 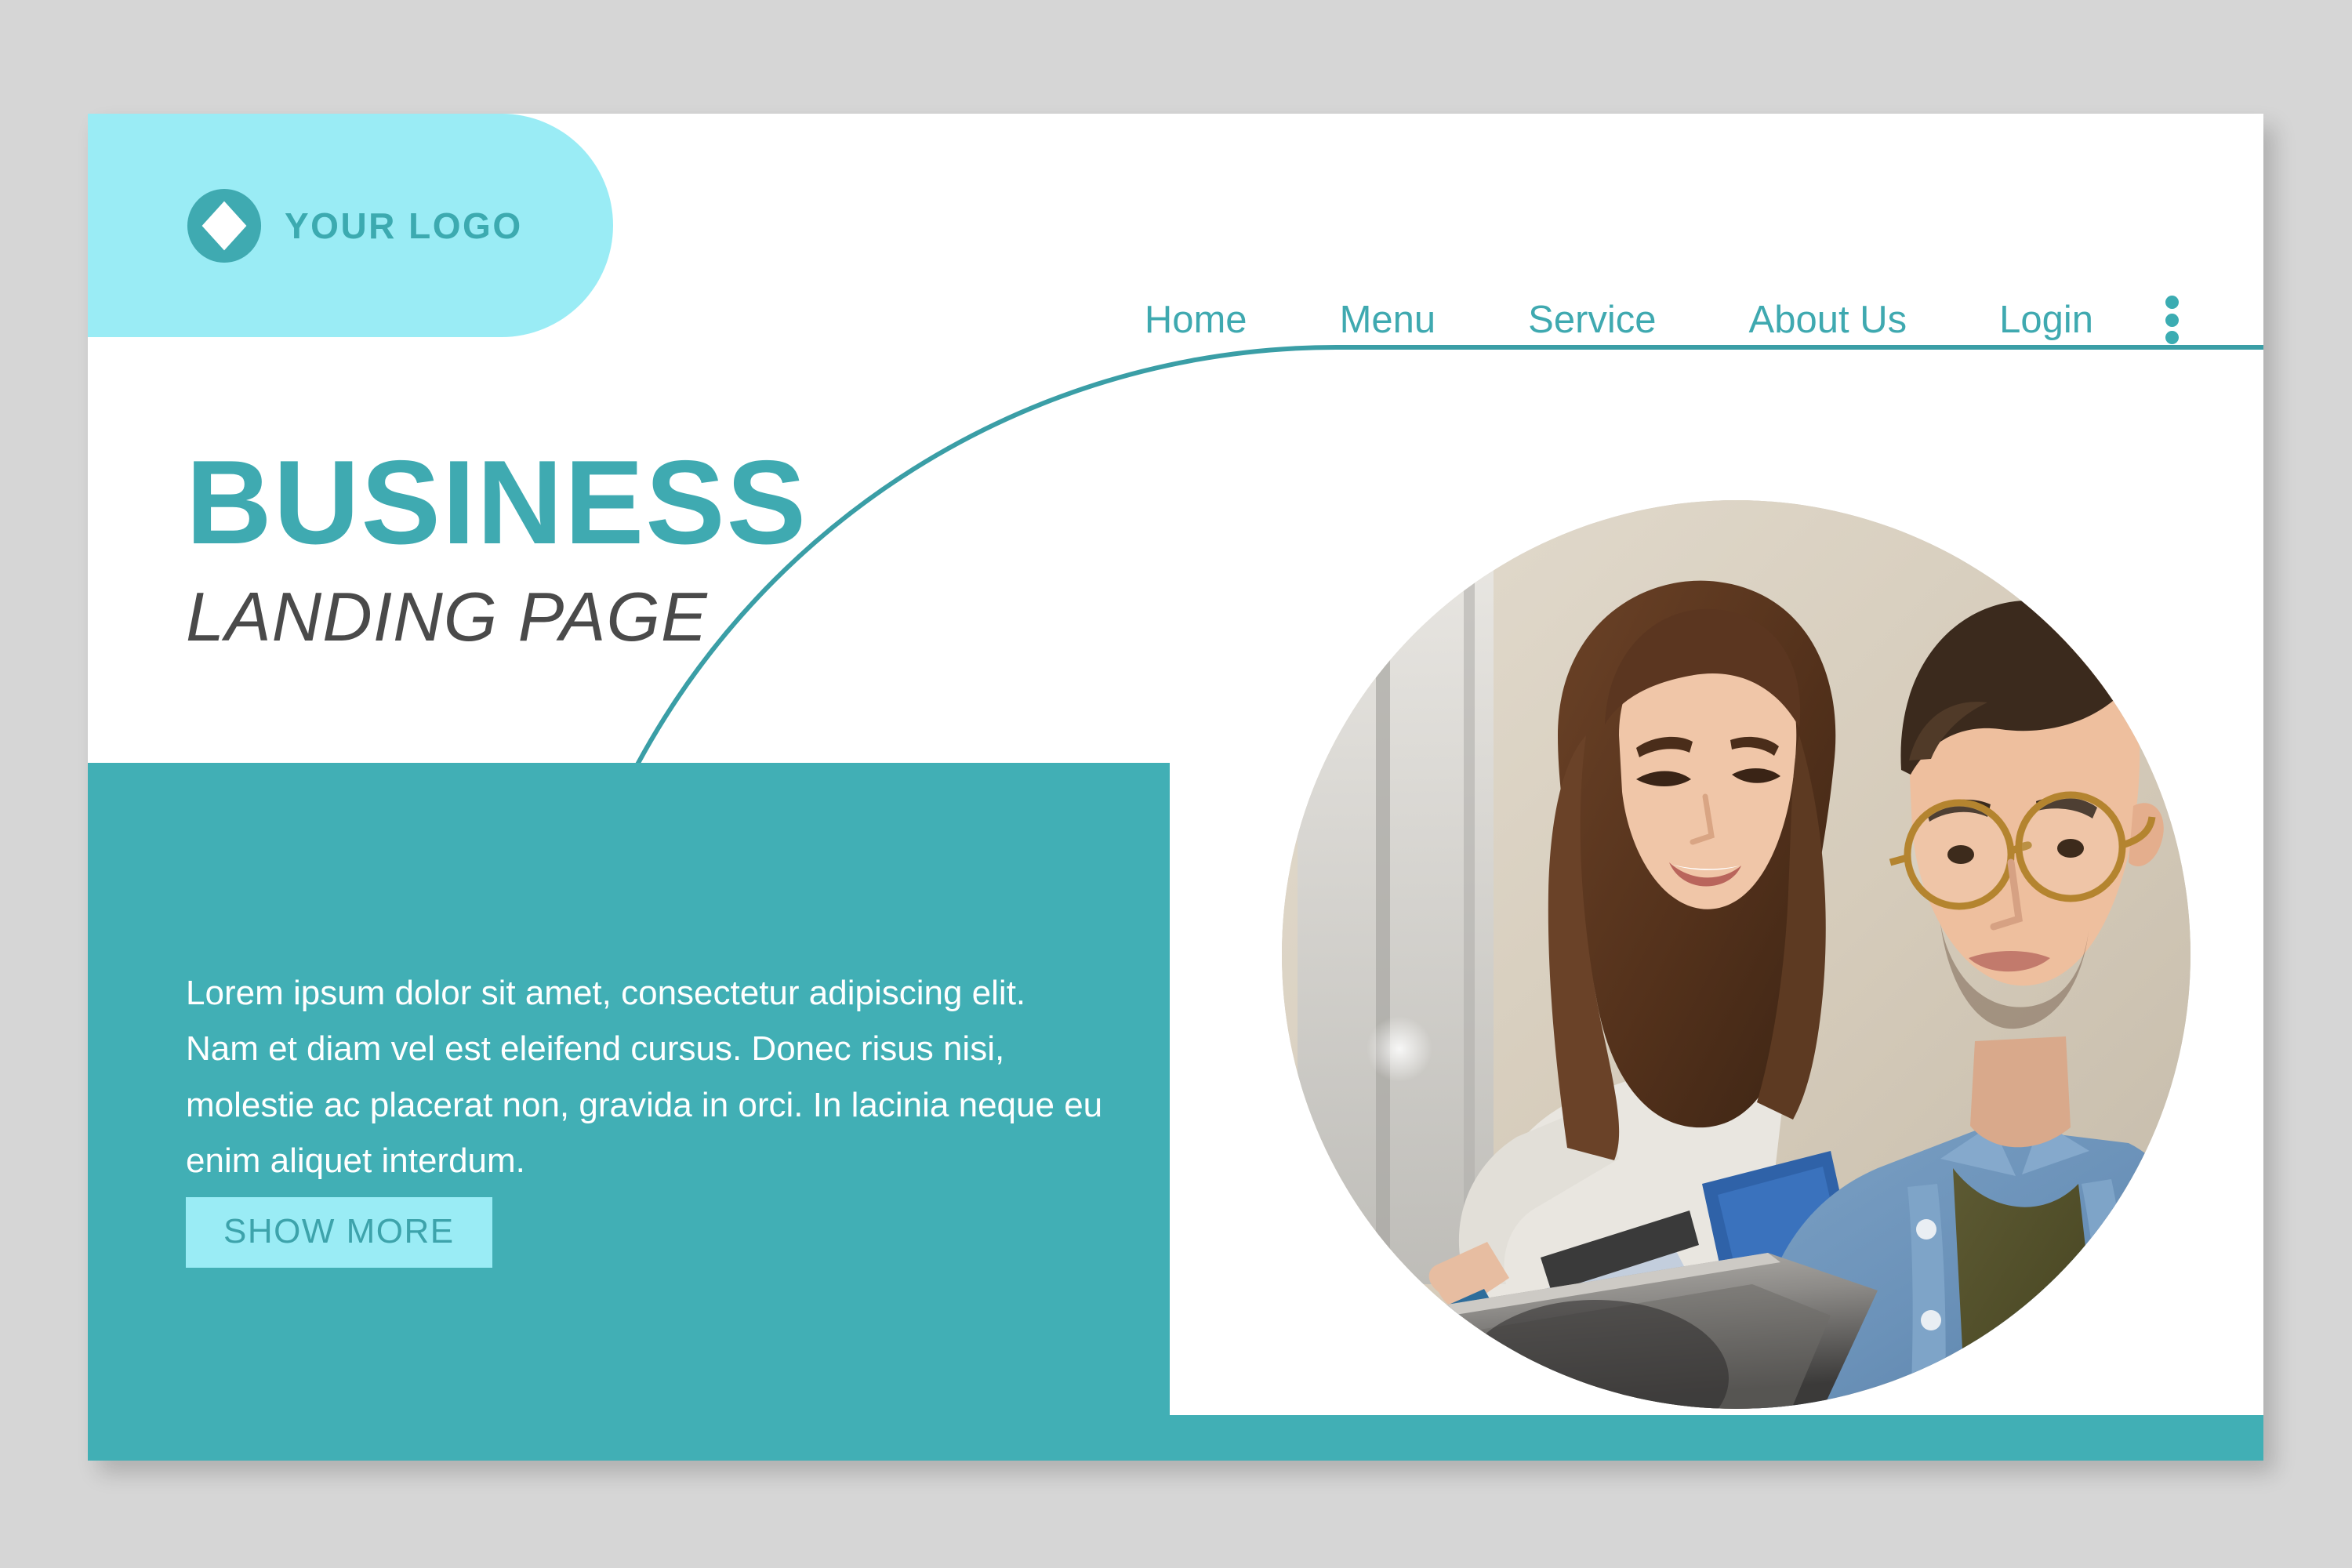 I want to click on show-more-button: SHOW MORE, so click(x=339, y=1232).